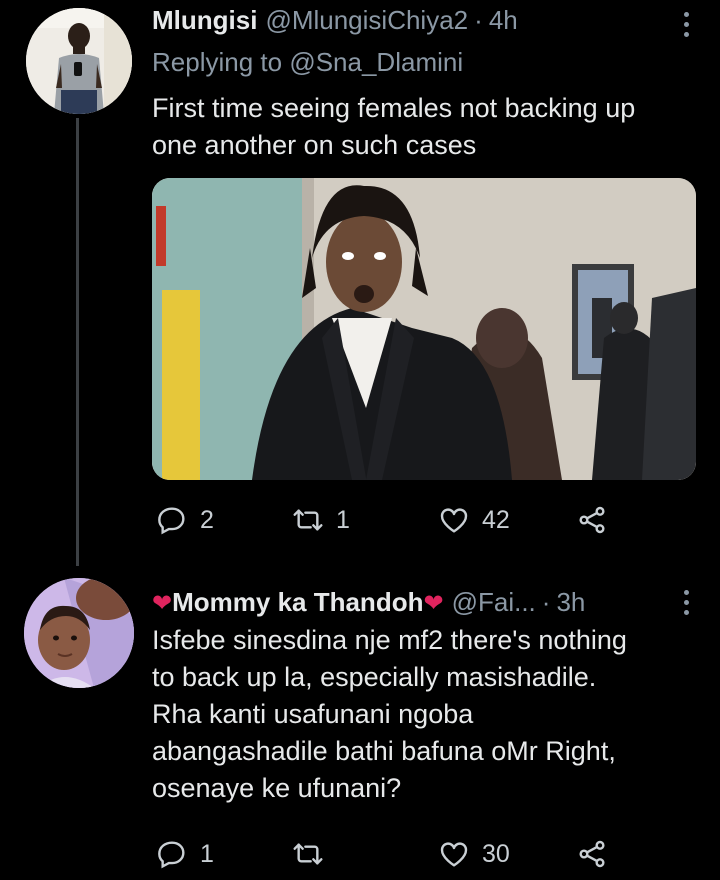 The image size is (720, 880). I want to click on replying-to: Replying to @Sna_Dlamini, so click(307, 62).